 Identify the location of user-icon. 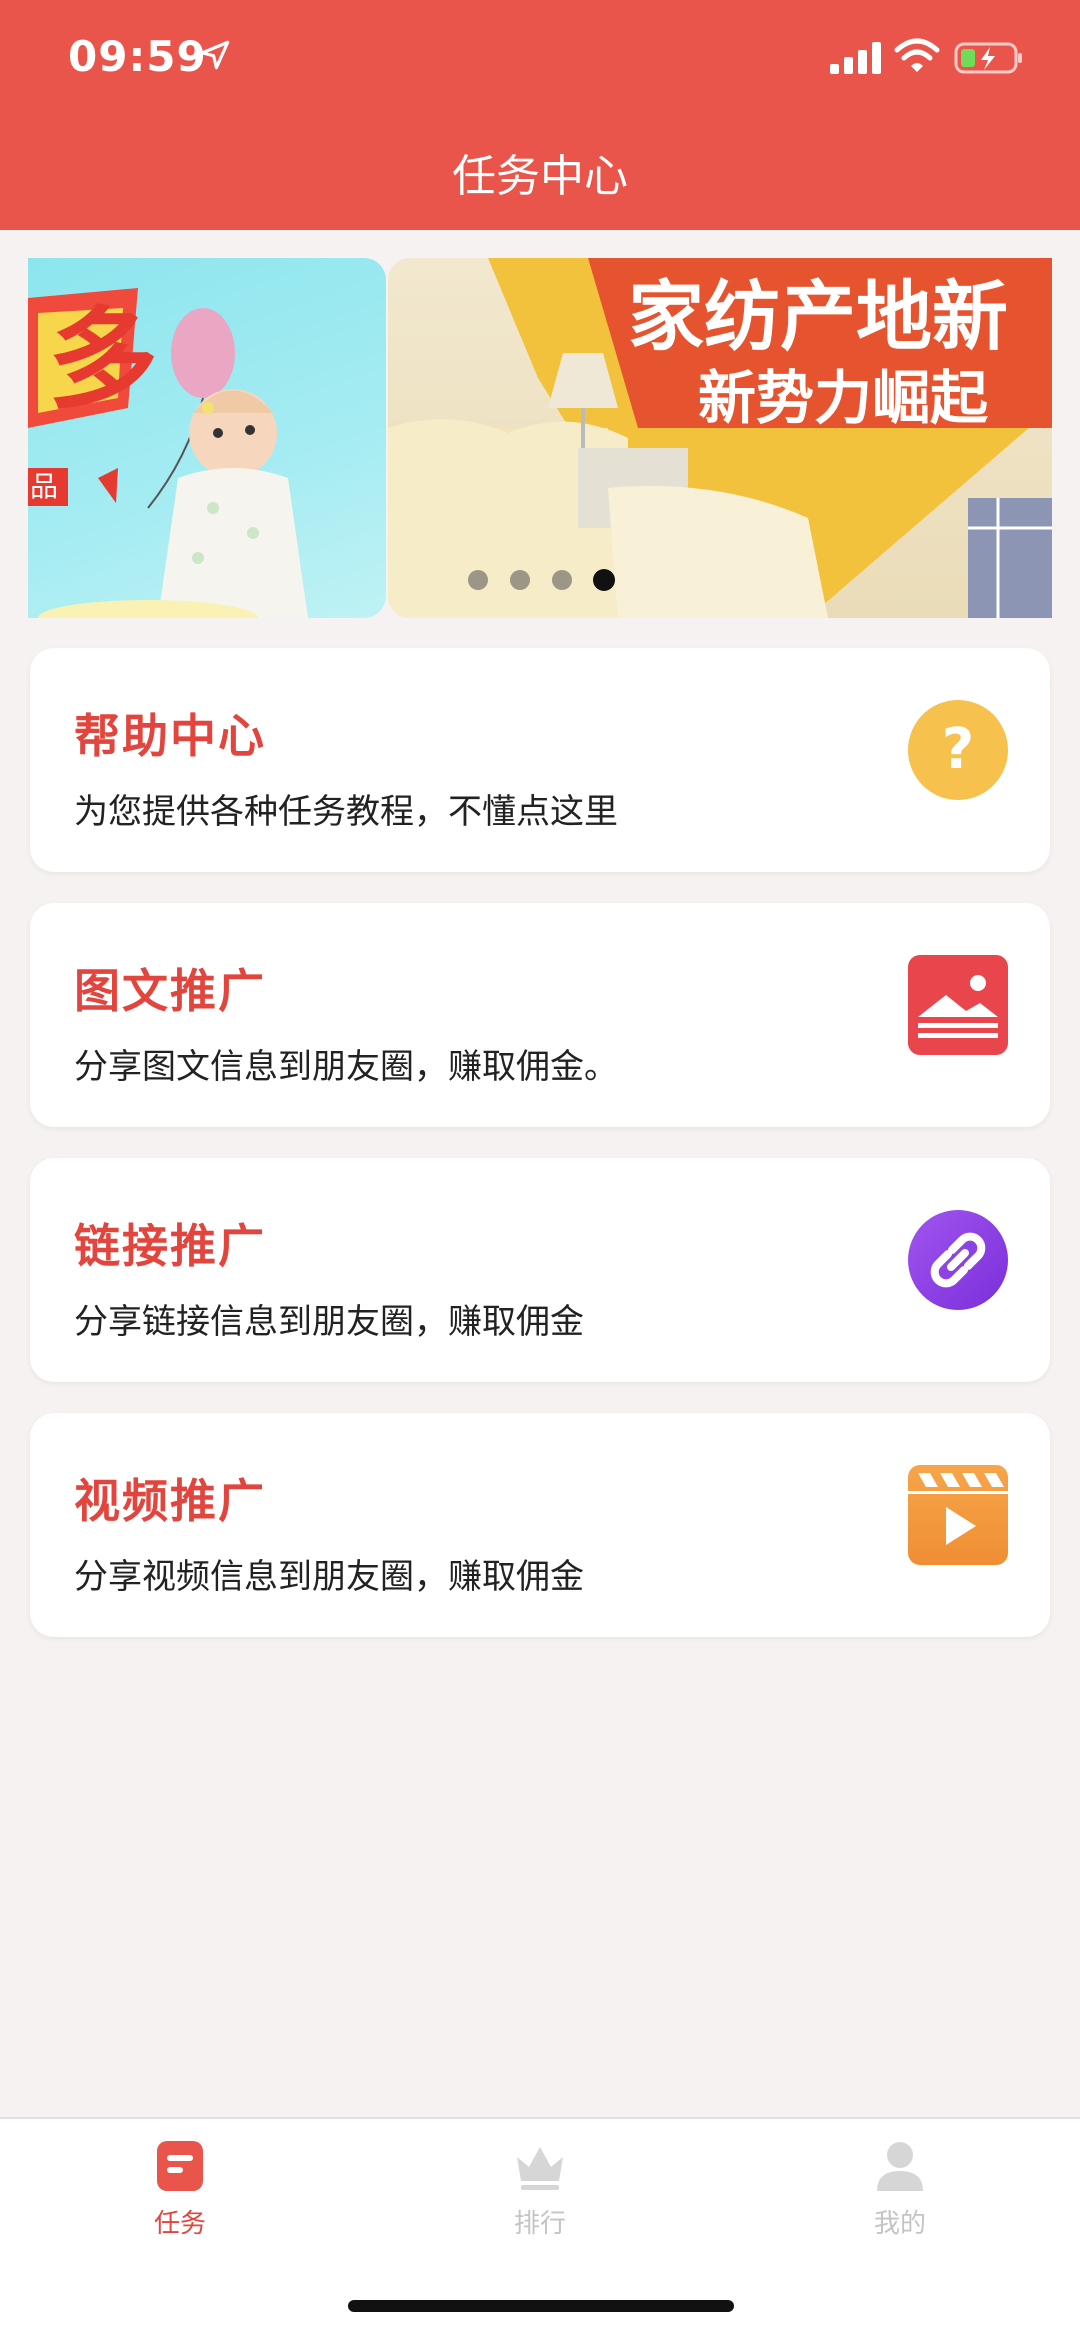
(900, 2166).